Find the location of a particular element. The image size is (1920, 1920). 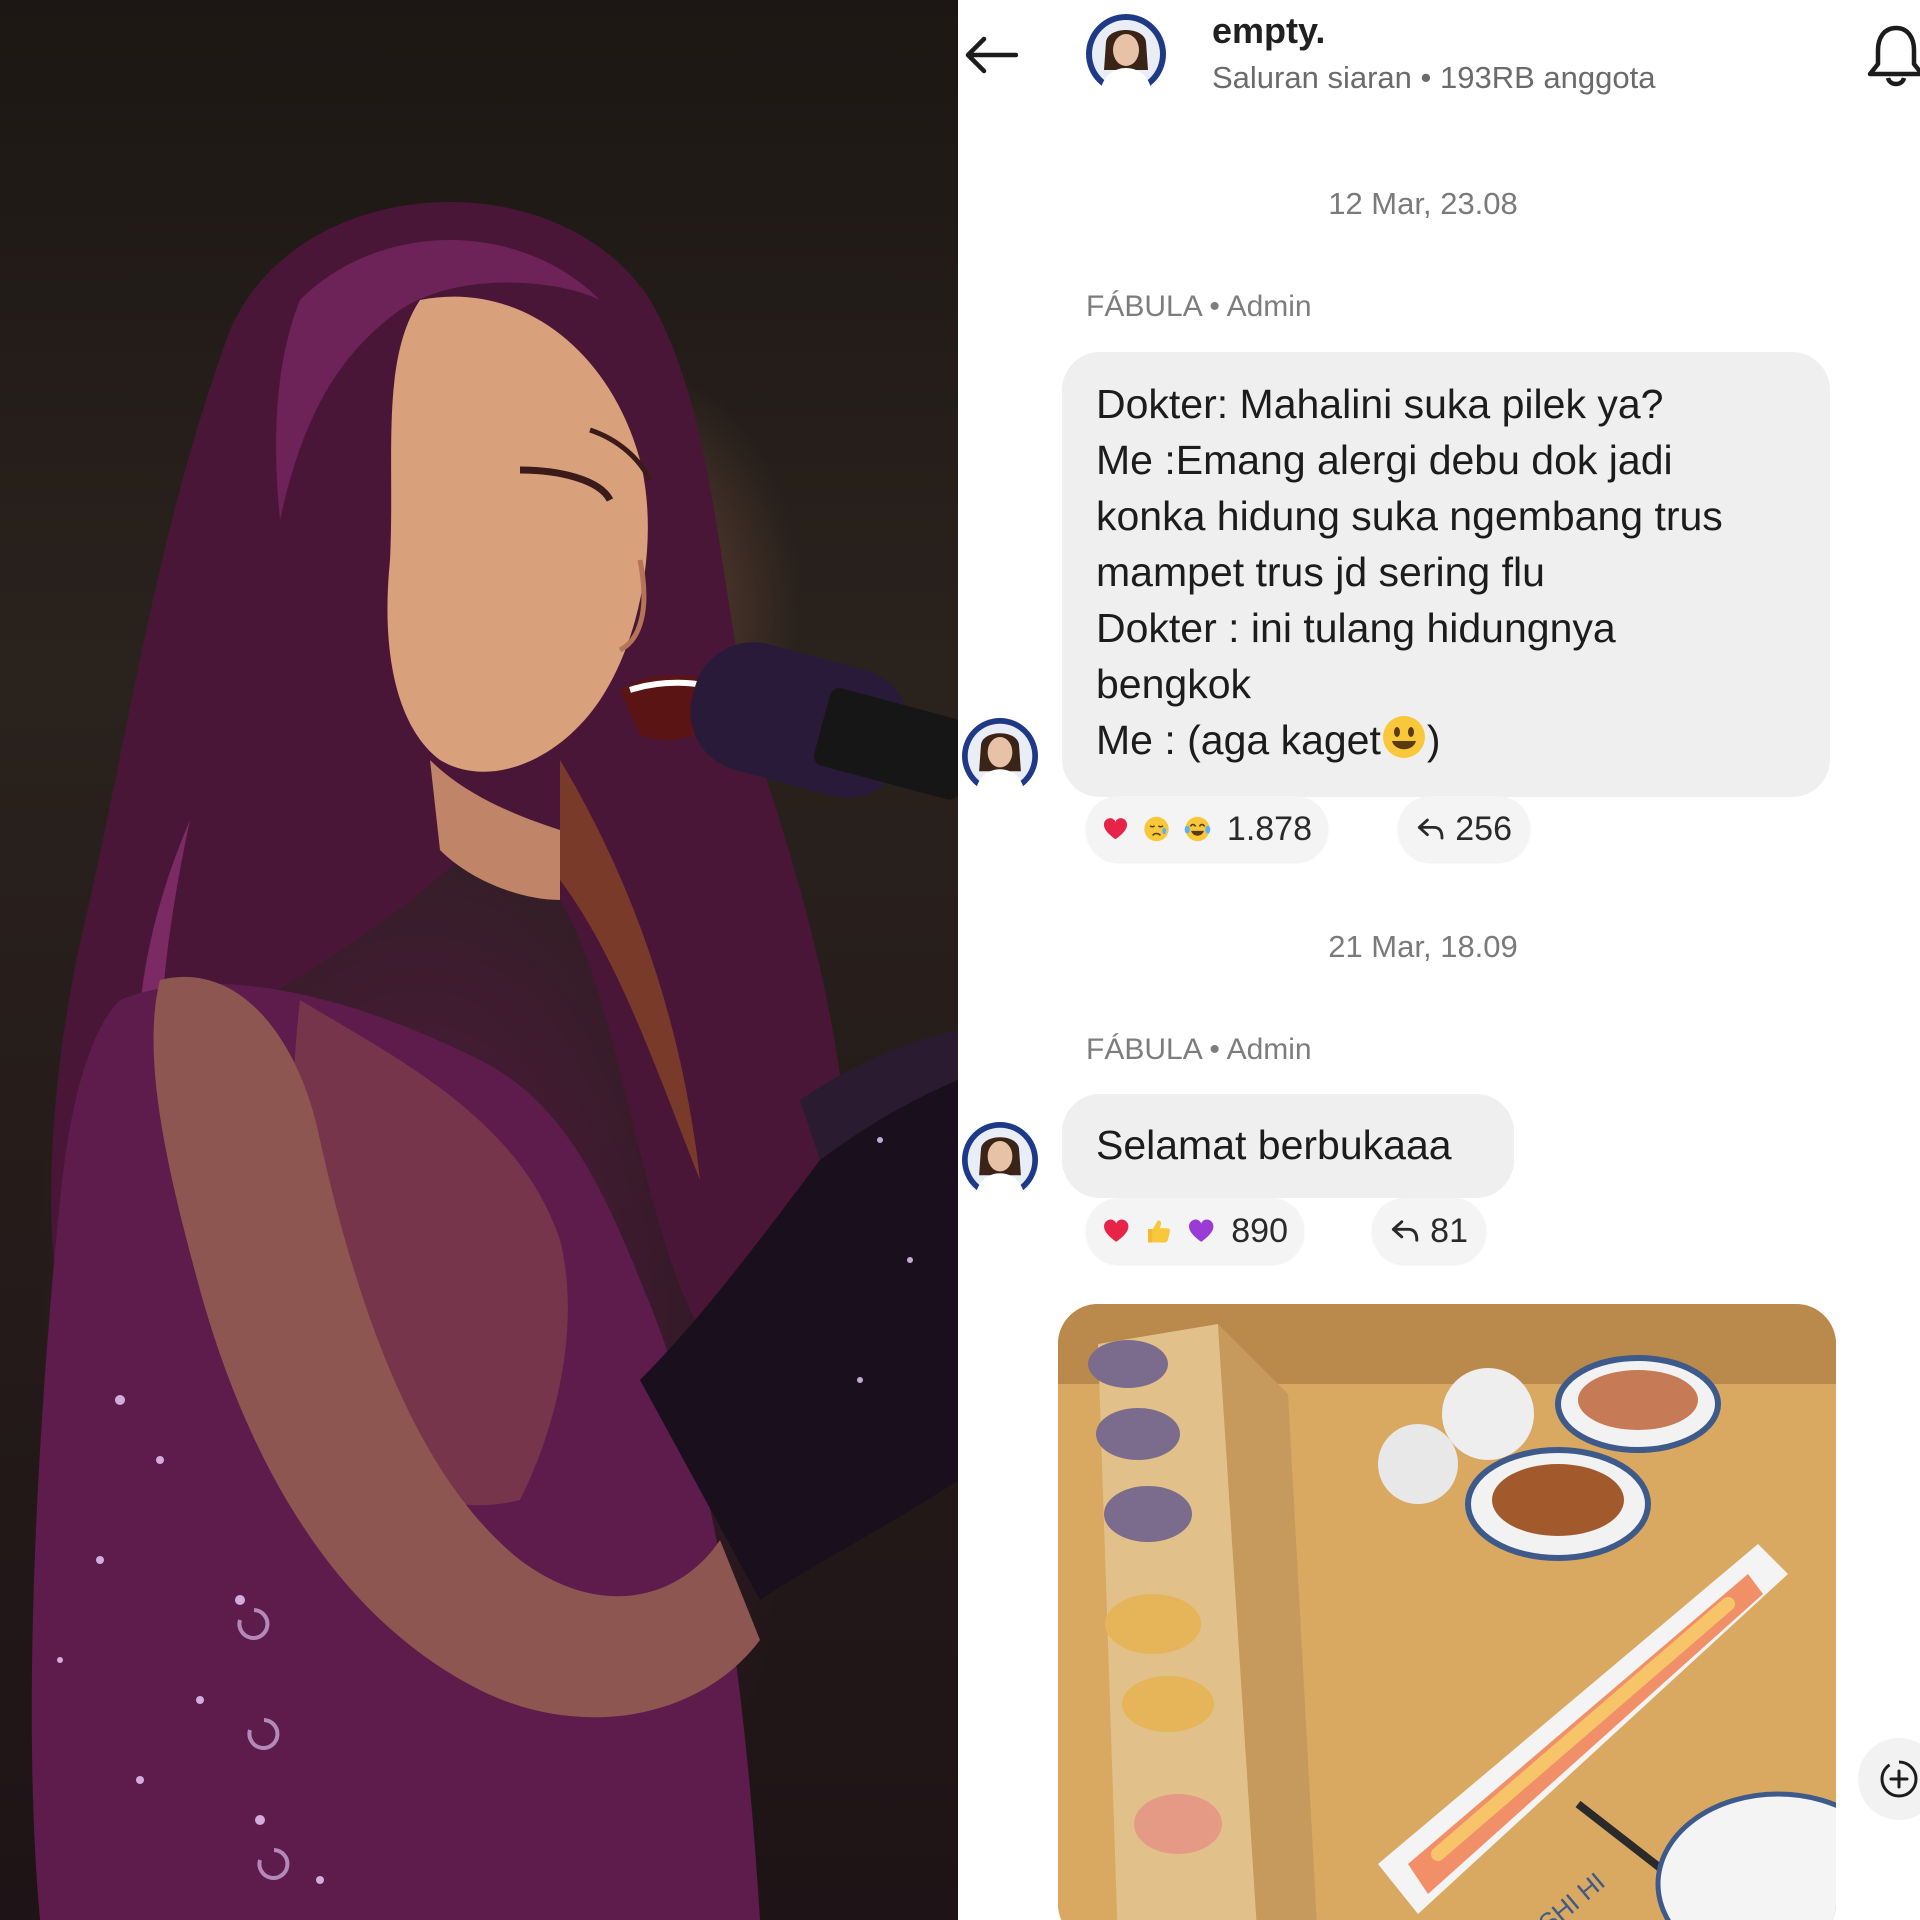

channel-avatar is located at coordinates (1126, 54).